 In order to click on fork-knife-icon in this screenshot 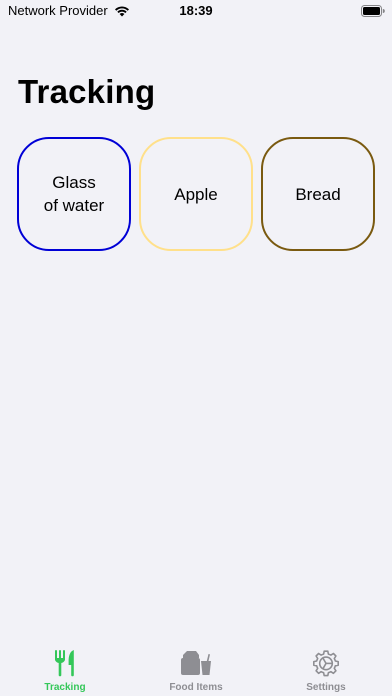, I will do `click(64, 663)`.